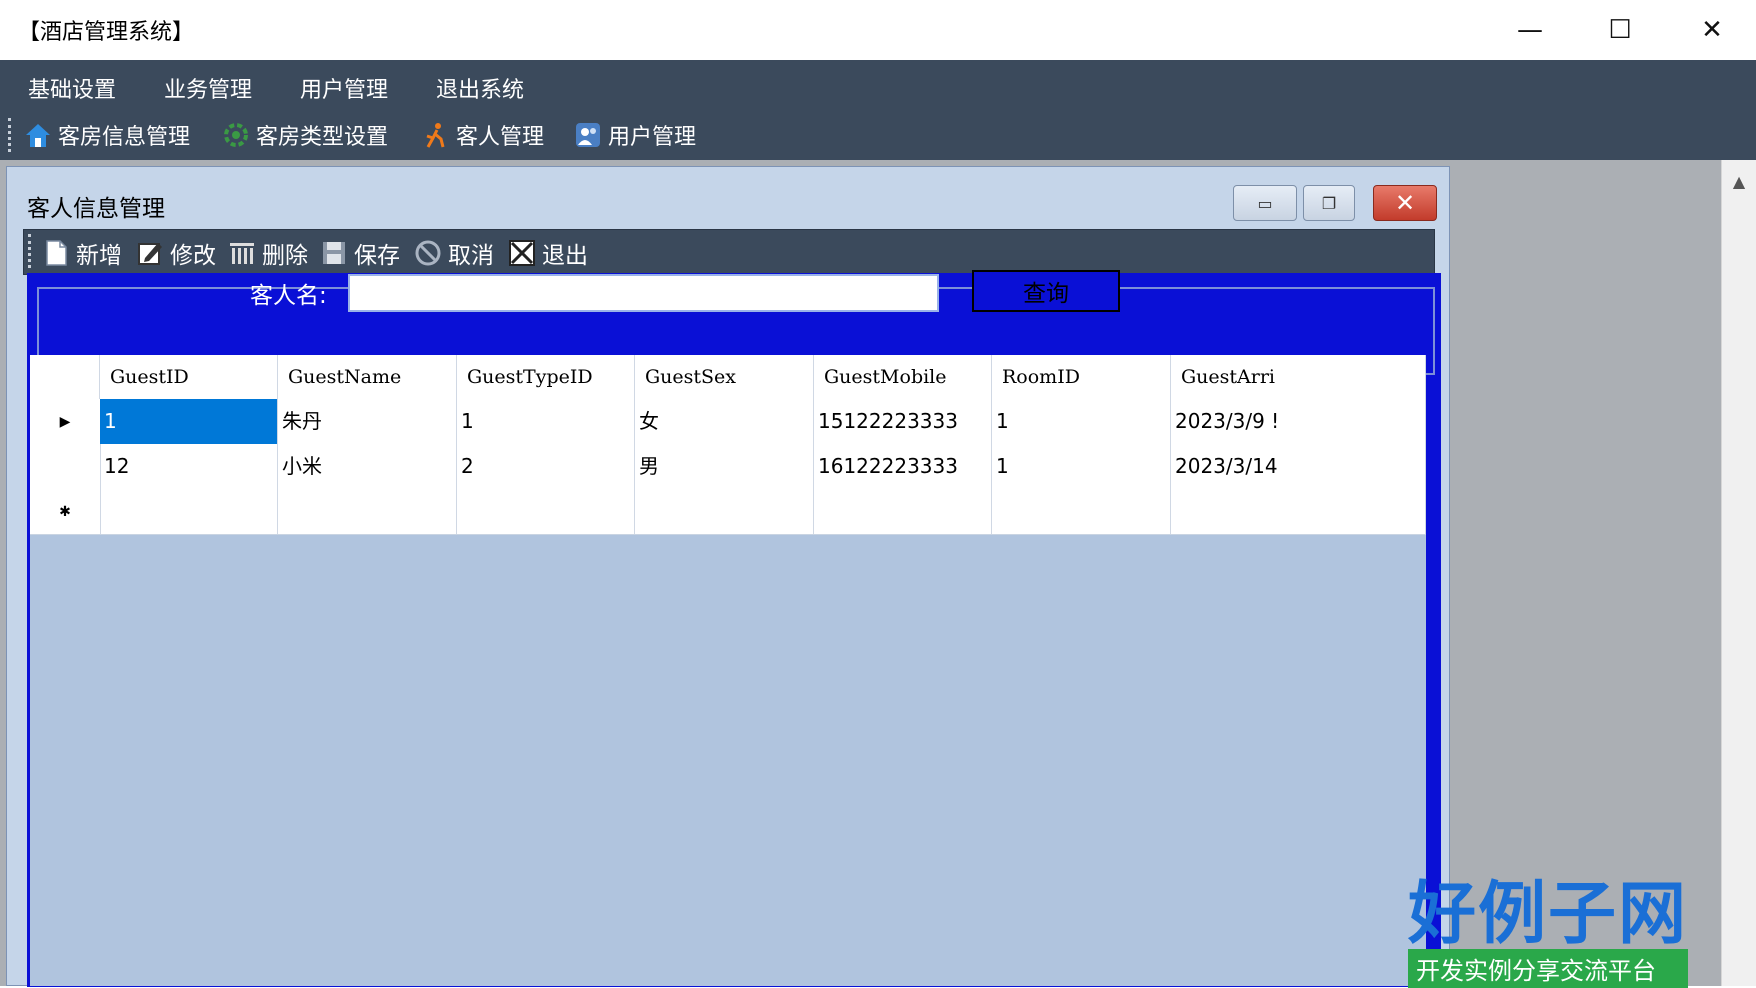 The height and width of the screenshot is (988, 1756). I want to click on query-button: 查询, so click(1046, 291).